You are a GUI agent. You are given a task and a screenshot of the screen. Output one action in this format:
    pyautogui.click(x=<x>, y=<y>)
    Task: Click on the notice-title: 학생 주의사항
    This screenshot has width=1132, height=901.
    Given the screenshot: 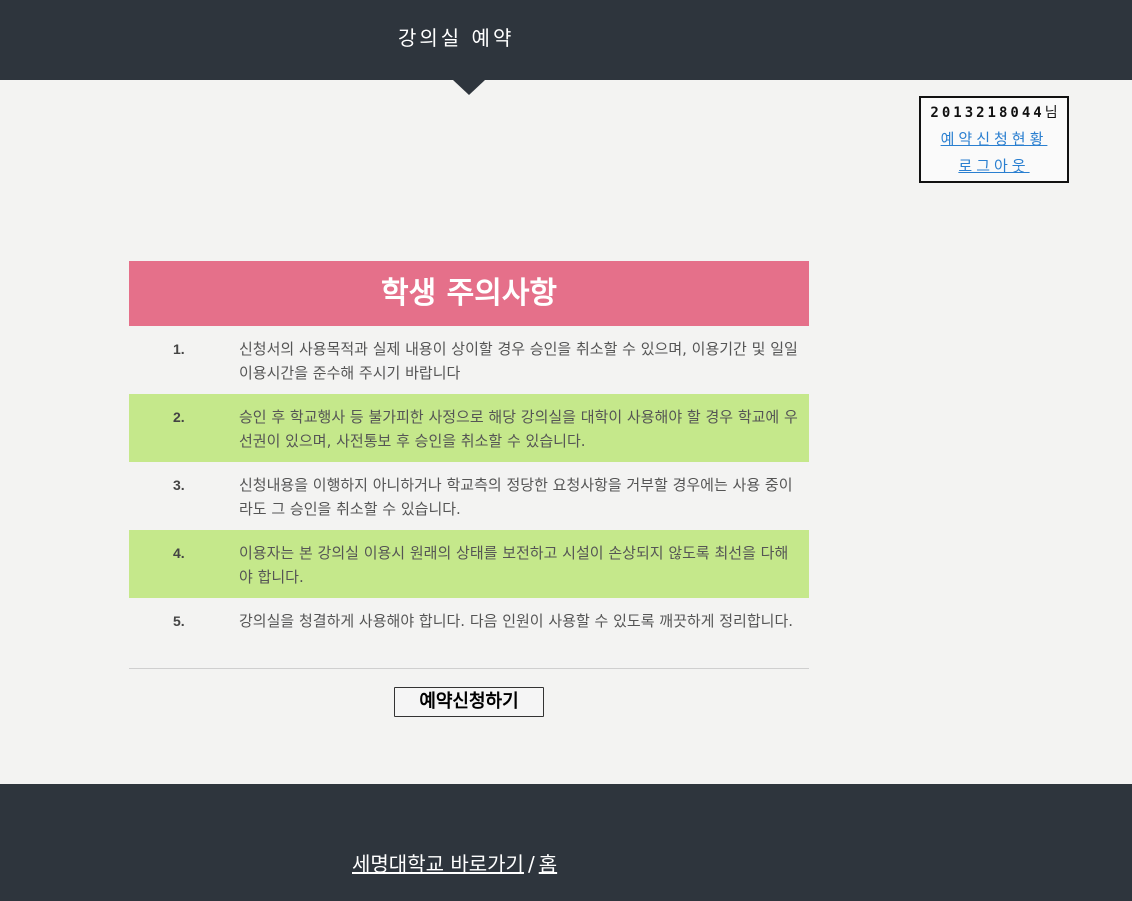 What is the action you would take?
    pyautogui.click(x=469, y=293)
    